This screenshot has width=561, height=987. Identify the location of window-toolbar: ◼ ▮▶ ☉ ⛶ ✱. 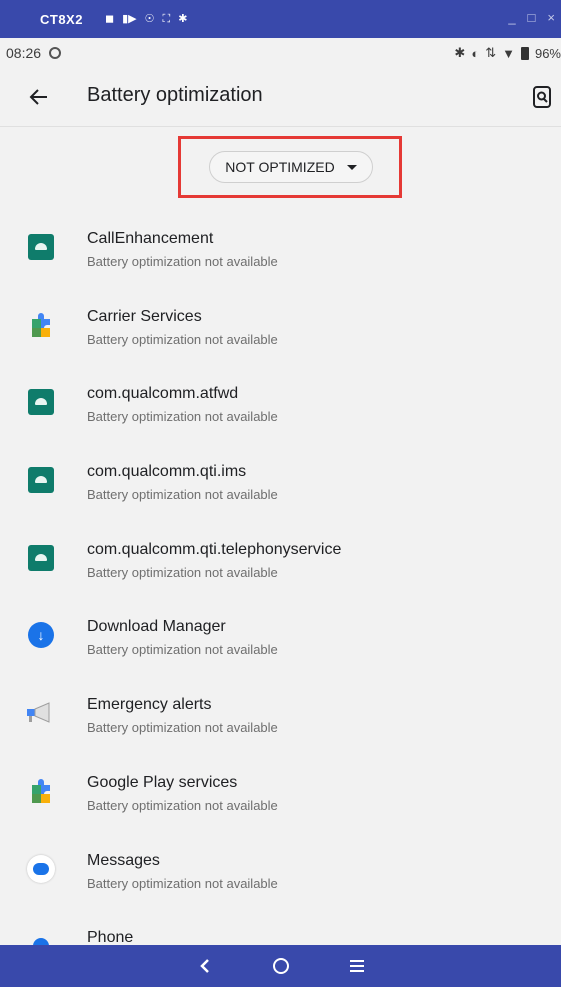
(146, 19).